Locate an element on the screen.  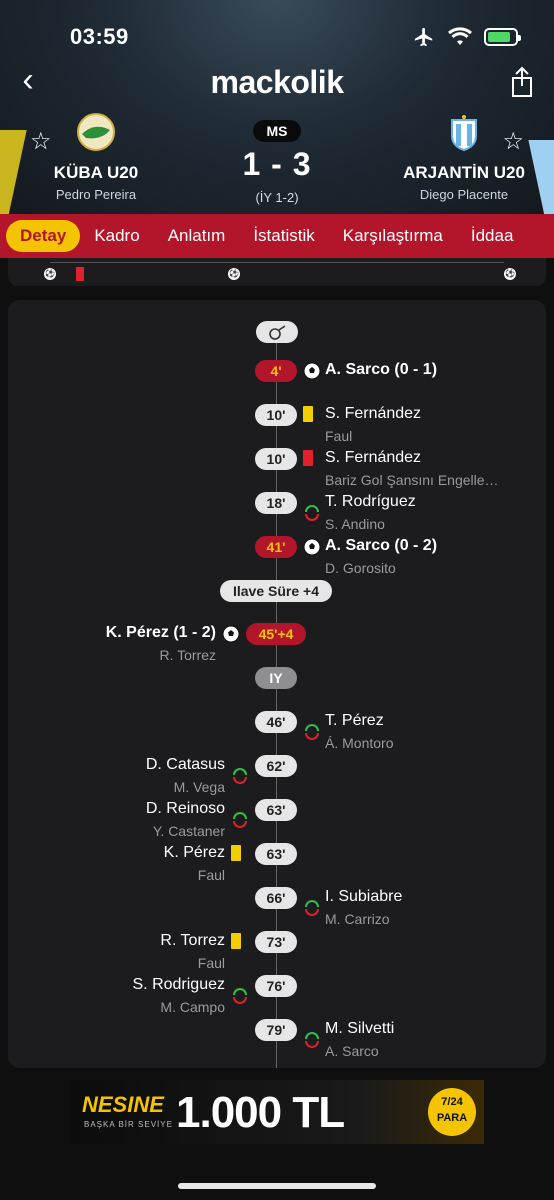
event-player: K. Pérez is located at coordinates (194, 853).